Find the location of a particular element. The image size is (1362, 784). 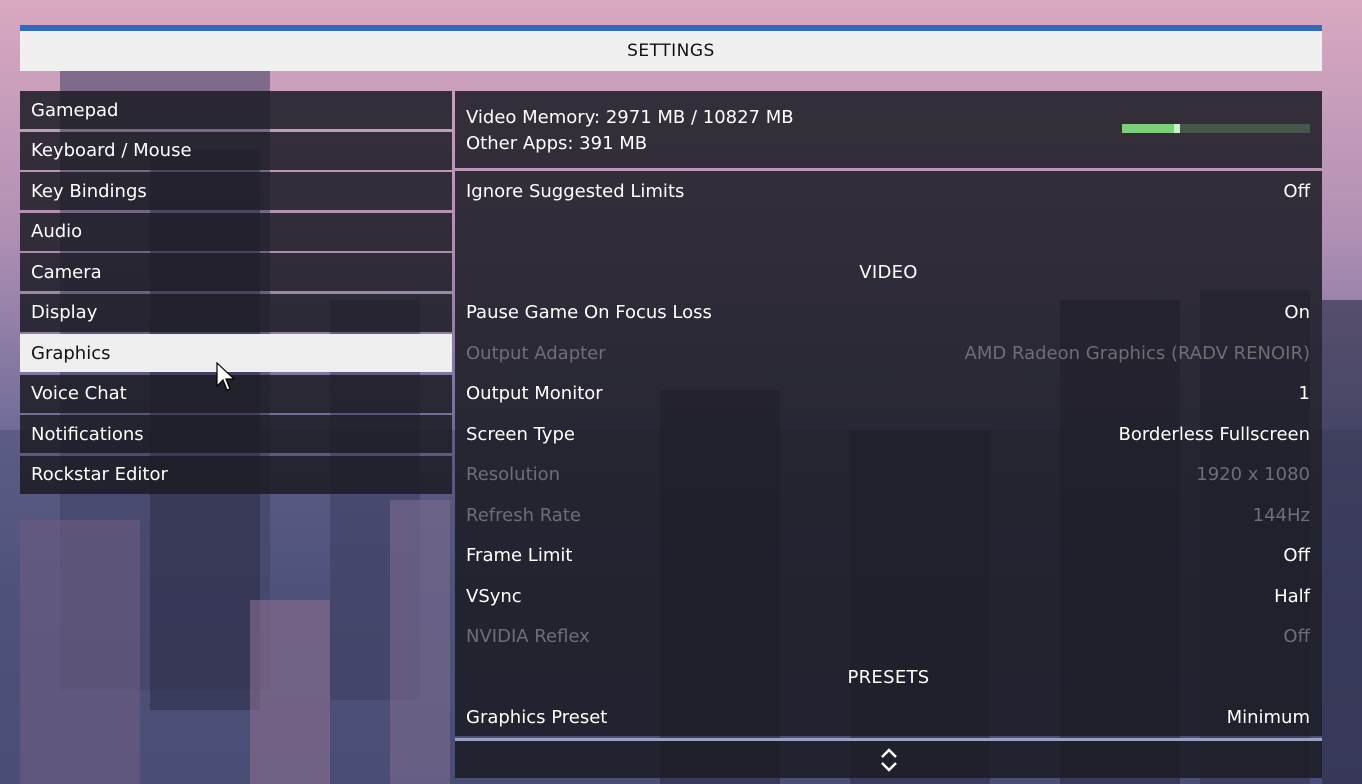

setting-frame-limit: Frame Limit Off is located at coordinates (888, 556).